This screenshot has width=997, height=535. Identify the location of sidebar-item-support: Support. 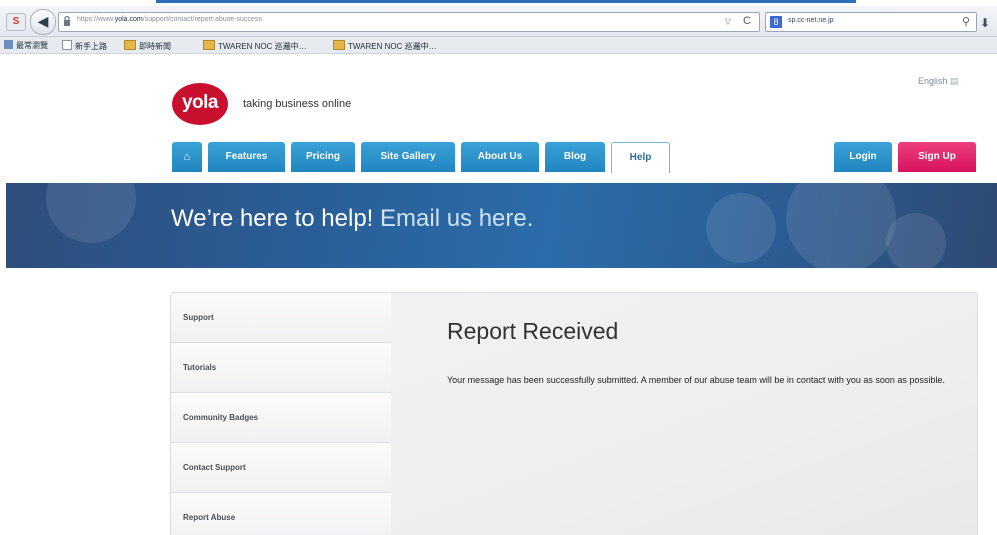
(281, 318).